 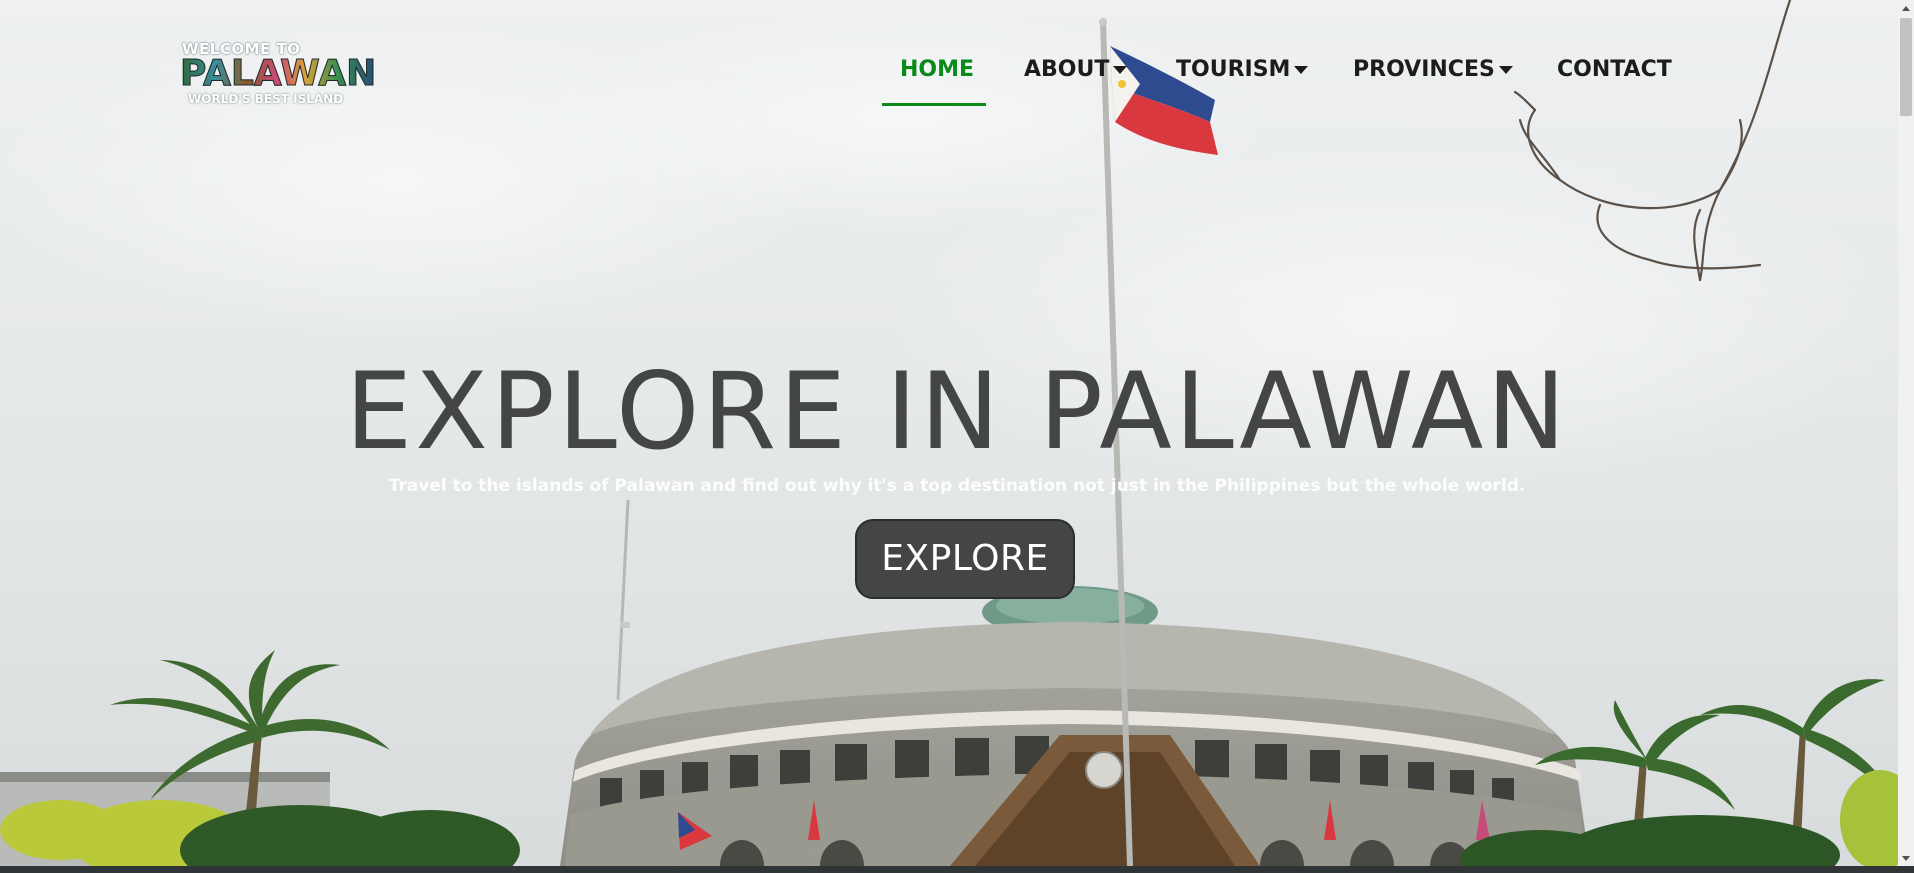 What do you see at coordinates (965, 559) in the screenshot?
I see `explore-button: EXPLORE` at bounding box center [965, 559].